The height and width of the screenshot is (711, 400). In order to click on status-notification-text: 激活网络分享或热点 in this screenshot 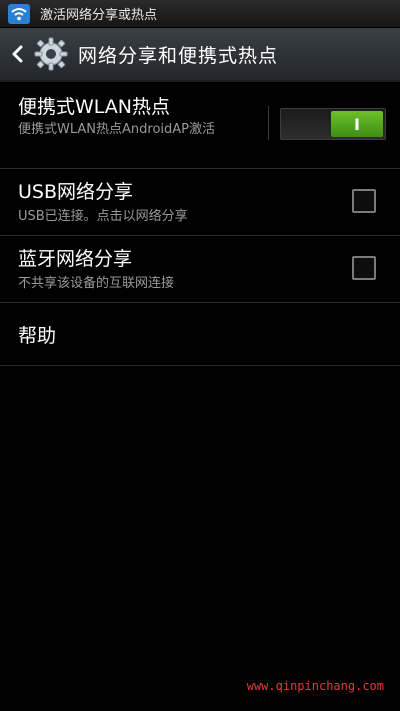, I will do `click(99, 15)`.